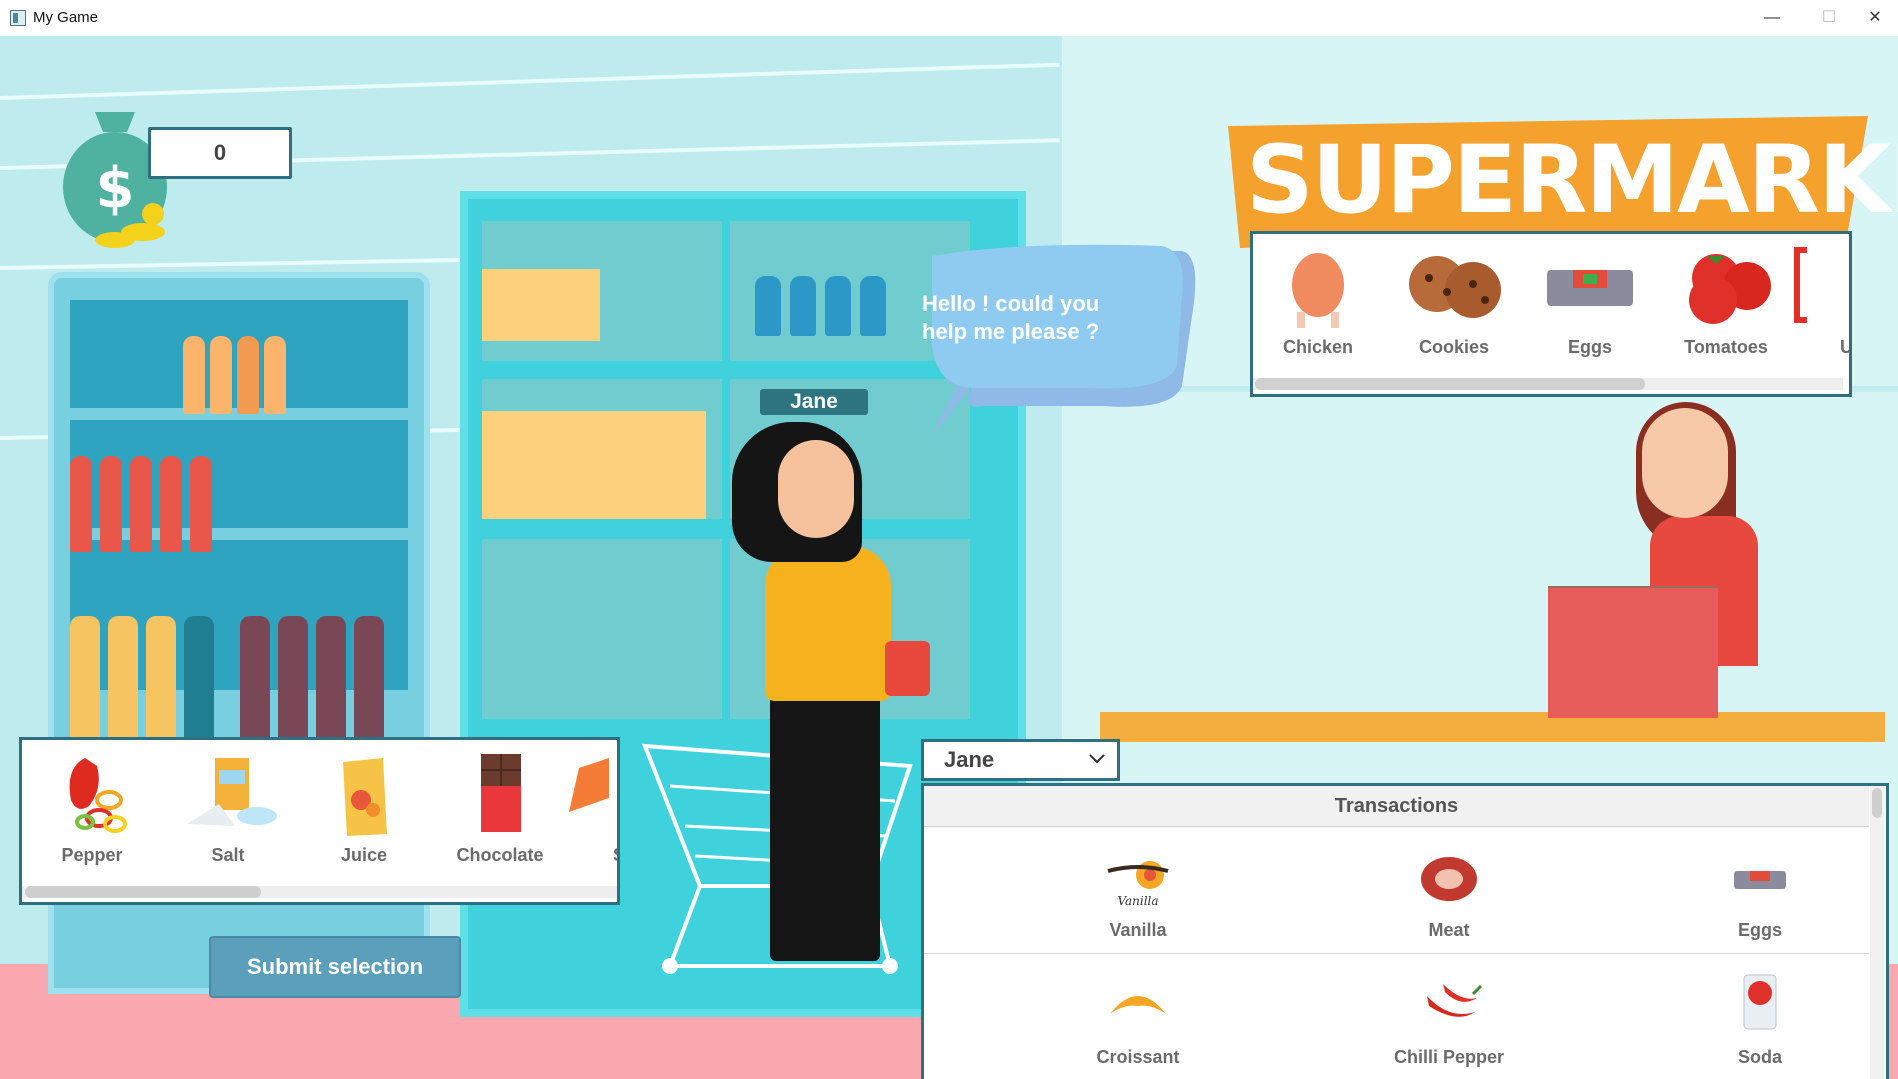  I want to click on product-label: Salt, so click(228, 855).